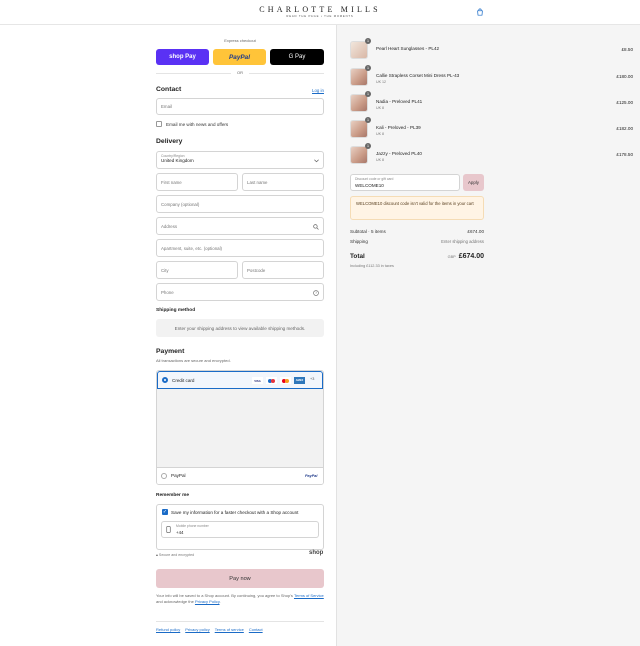  What do you see at coordinates (229, 629) in the screenshot?
I see `terms-of-service-link: Terms of service` at bounding box center [229, 629].